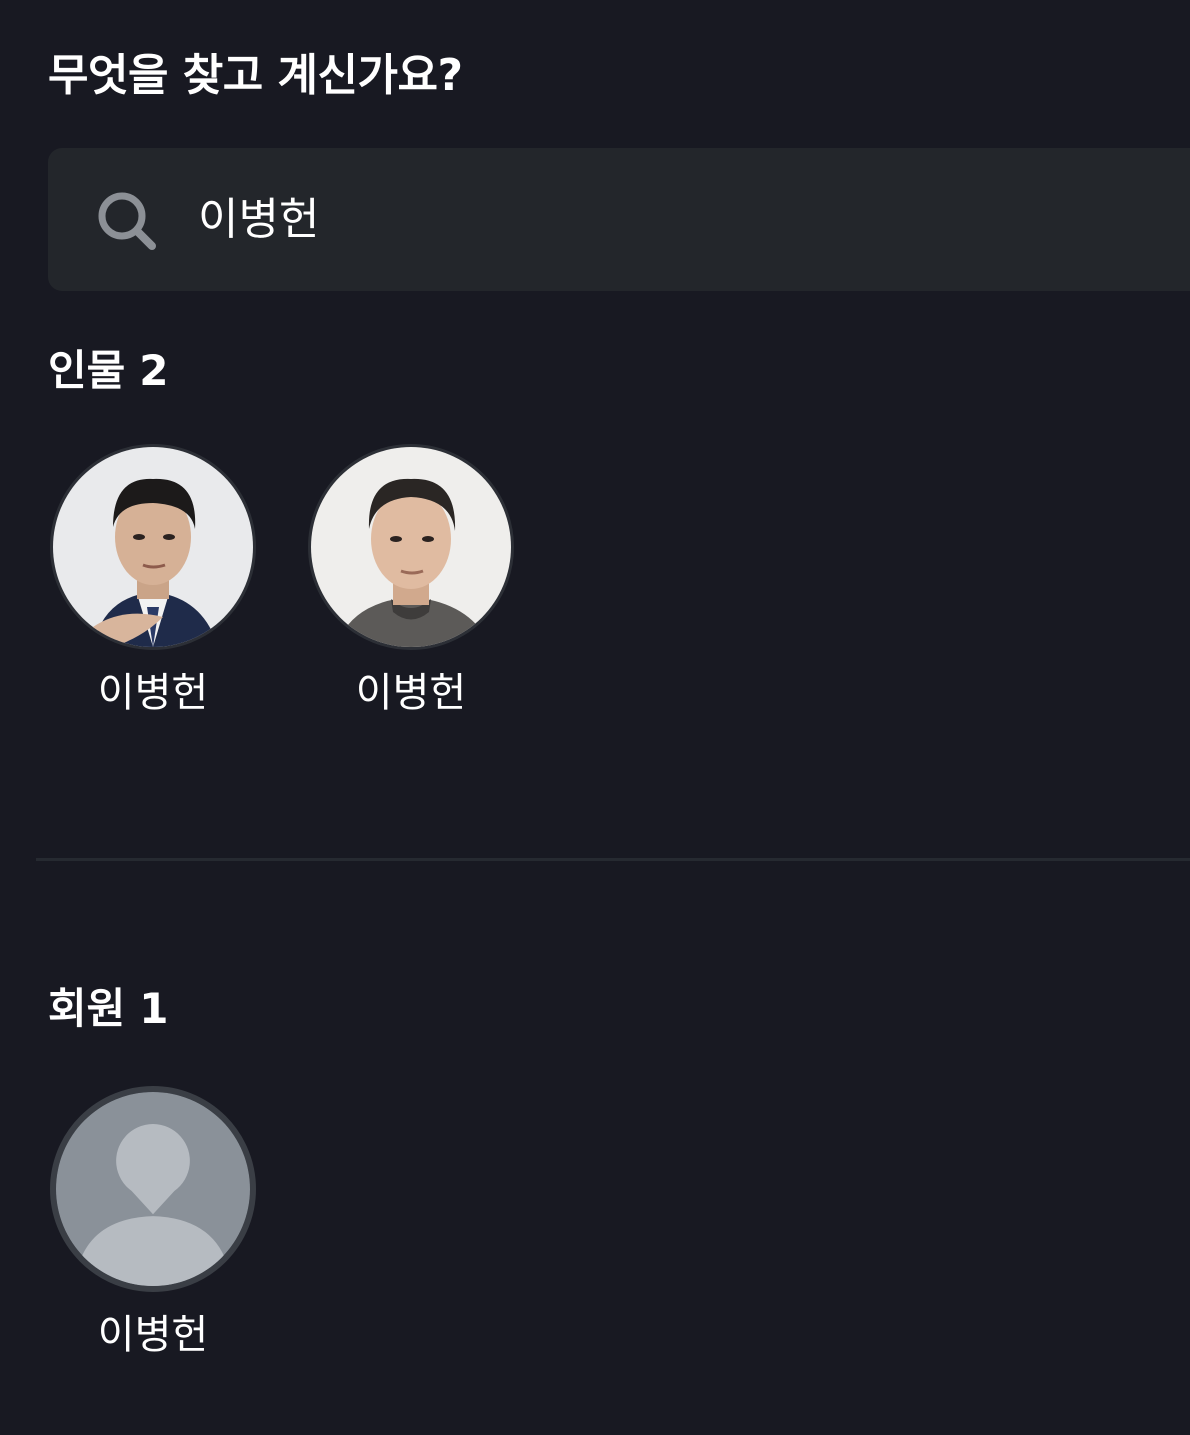 Image resolution: width=1190 pixels, height=1435 pixels. Describe the element at coordinates (87, 1008) in the screenshot. I see `members-section-label: 회원` at that location.